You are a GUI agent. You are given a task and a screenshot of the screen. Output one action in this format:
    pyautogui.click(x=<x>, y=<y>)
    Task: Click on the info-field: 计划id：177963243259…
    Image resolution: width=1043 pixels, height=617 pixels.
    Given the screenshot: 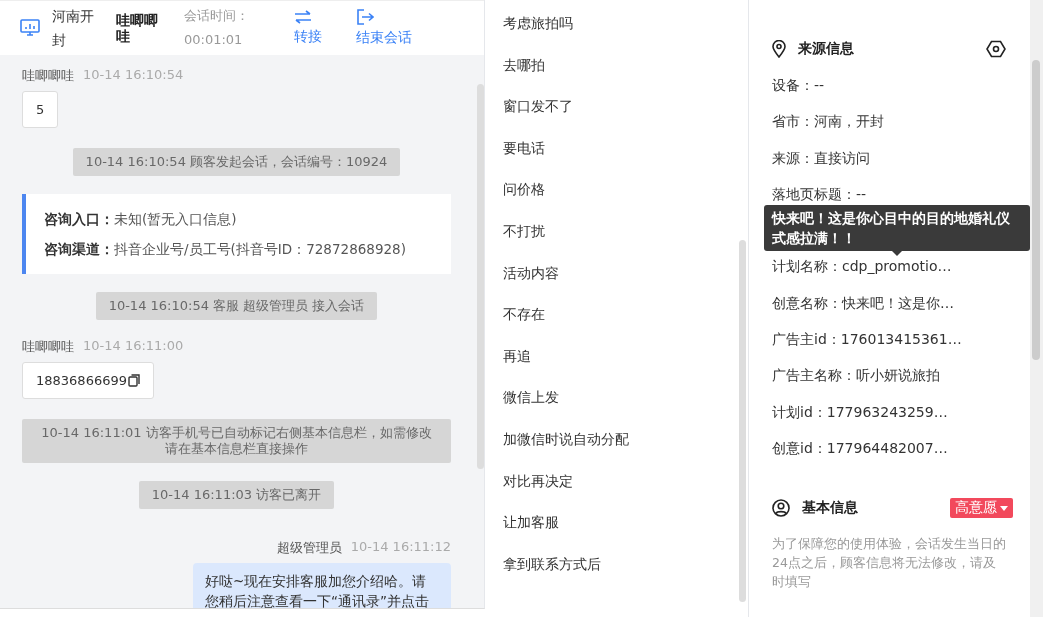 What is the action you would take?
    pyautogui.click(x=860, y=411)
    